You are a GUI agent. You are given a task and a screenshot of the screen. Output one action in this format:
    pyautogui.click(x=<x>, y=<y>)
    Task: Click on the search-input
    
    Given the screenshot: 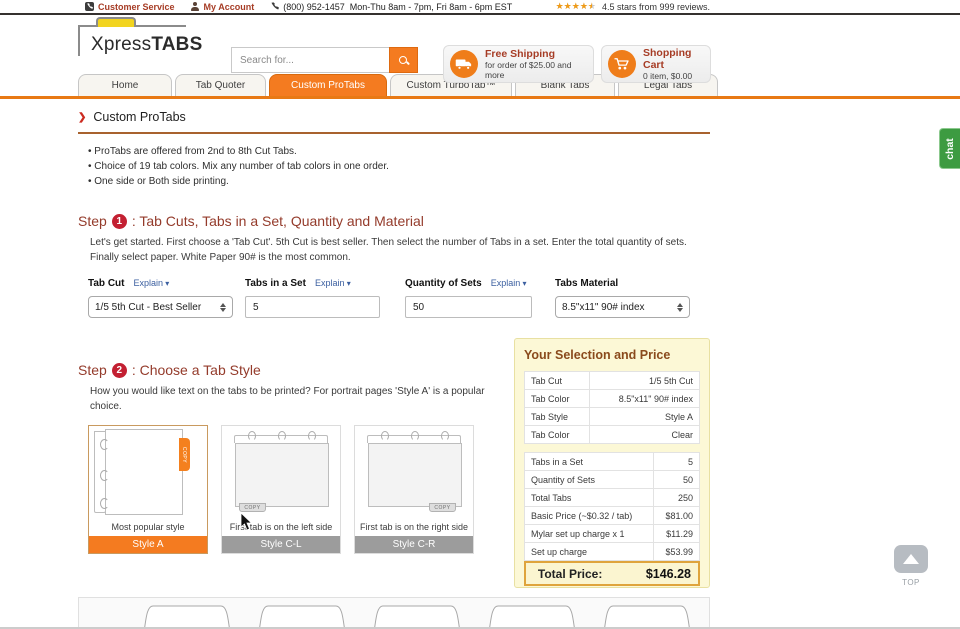 What is the action you would take?
    pyautogui.click(x=310, y=60)
    